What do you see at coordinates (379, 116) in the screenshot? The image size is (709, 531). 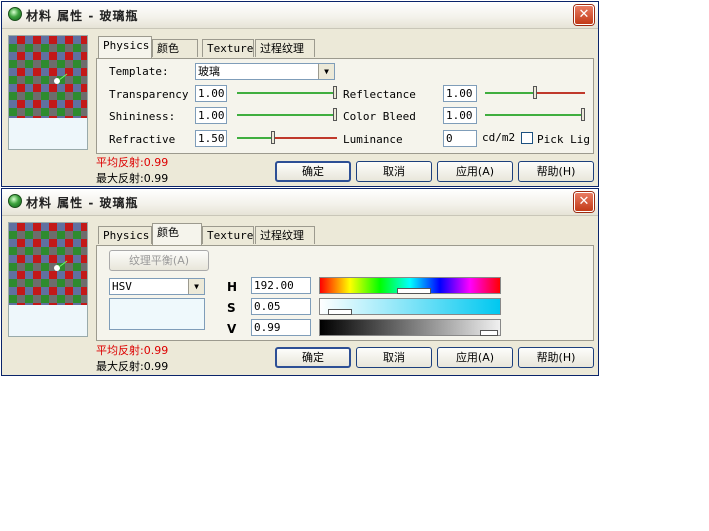 I see `color-bleed-label: Color Bleed` at bounding box center [379, 116].